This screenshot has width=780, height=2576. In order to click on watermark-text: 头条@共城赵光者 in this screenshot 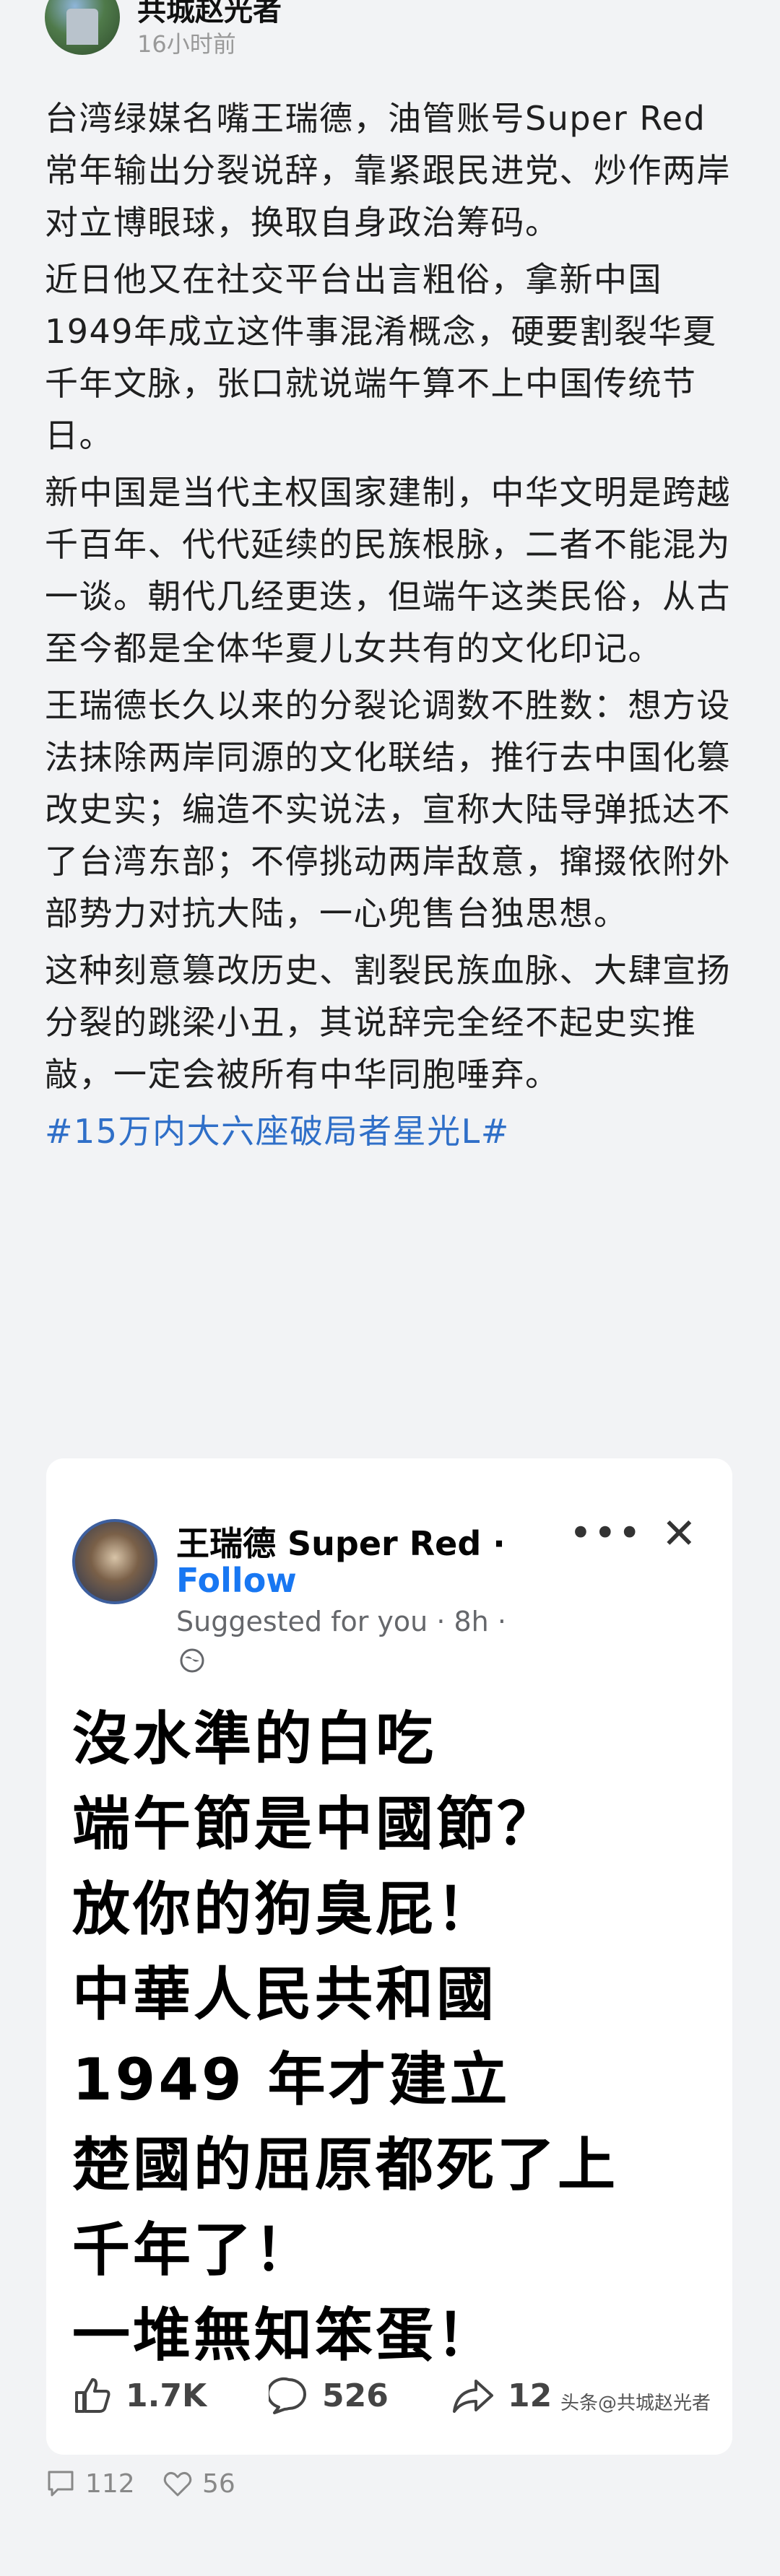, I will do `click(635, 2403)`.